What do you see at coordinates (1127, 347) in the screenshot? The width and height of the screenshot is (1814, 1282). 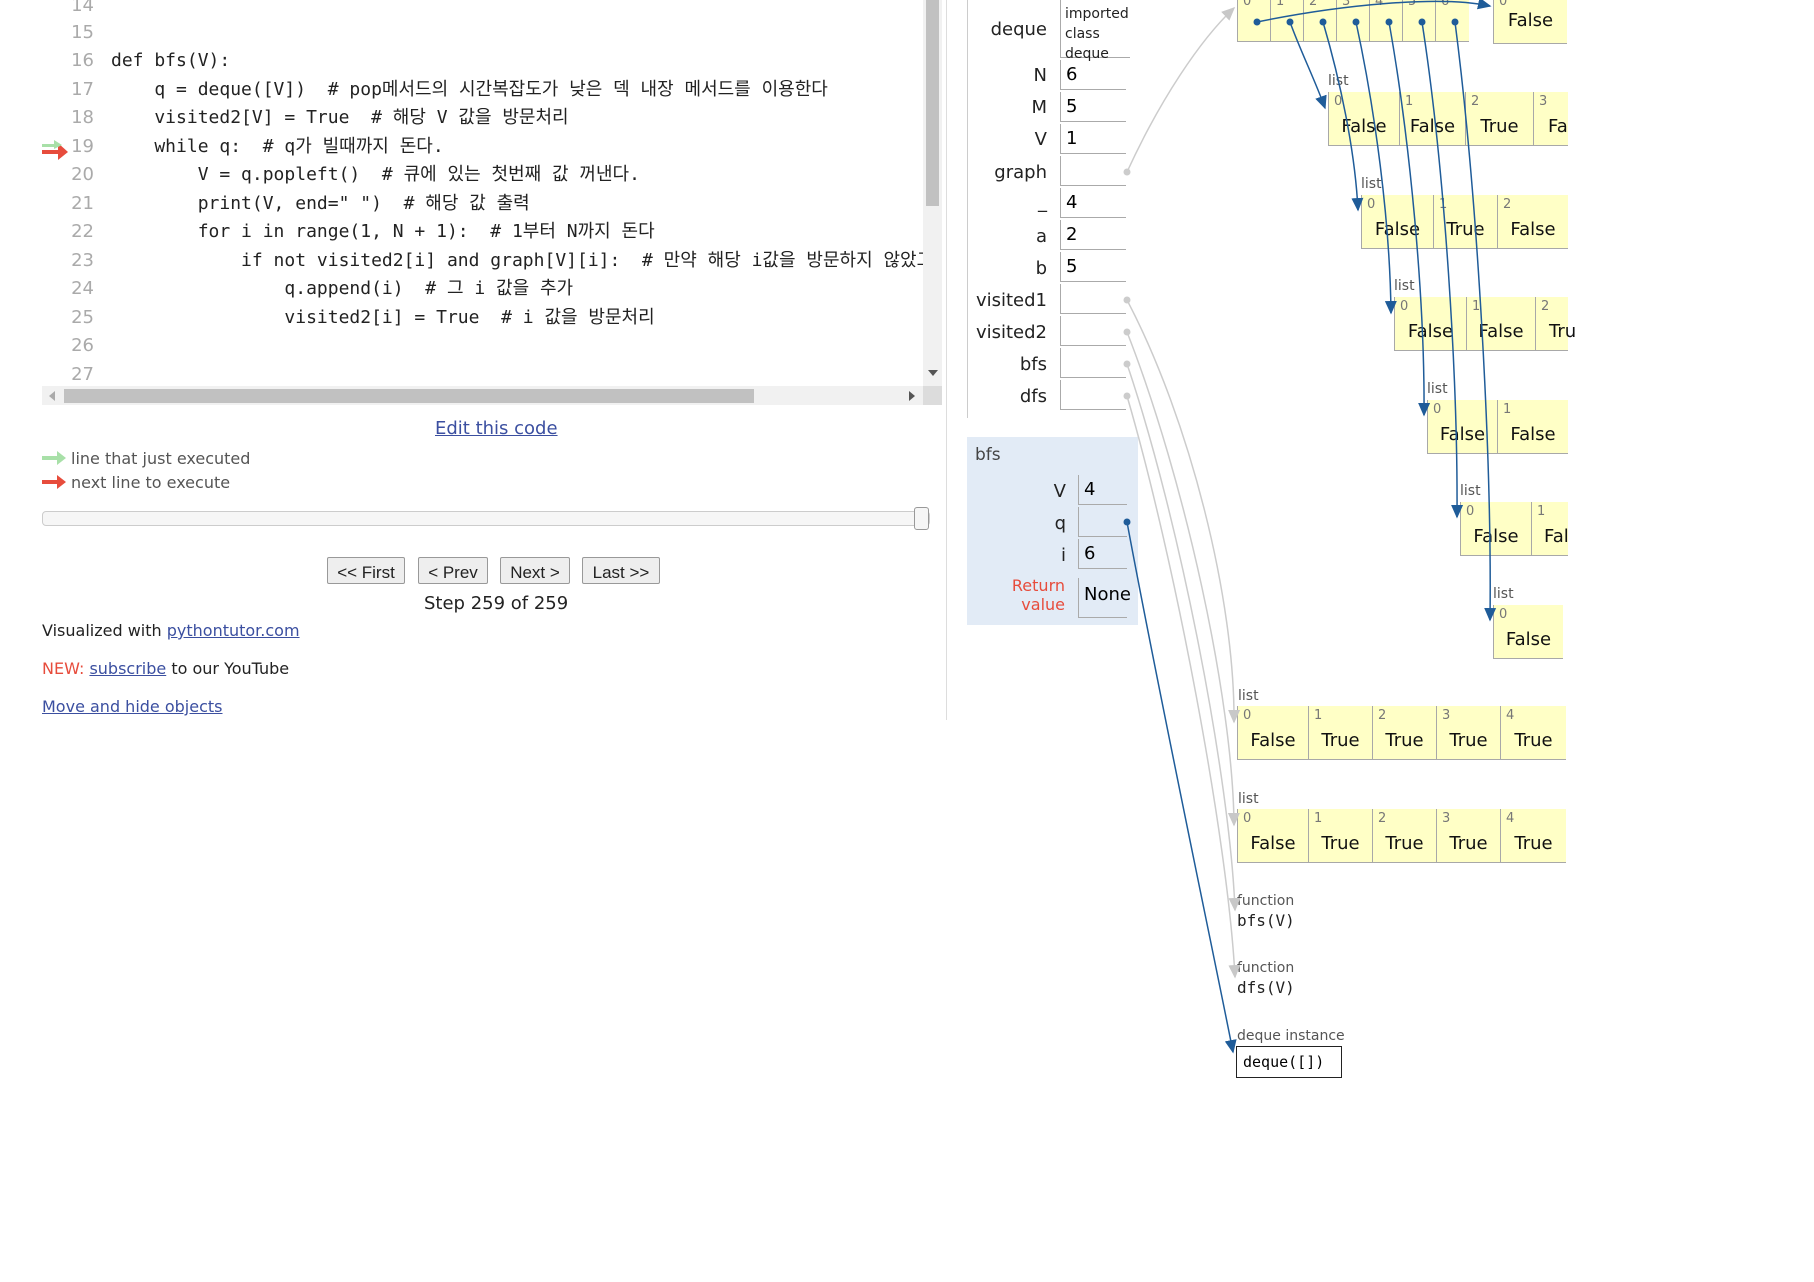 I see `pointer-dots` at bounding box center [1127, 347].